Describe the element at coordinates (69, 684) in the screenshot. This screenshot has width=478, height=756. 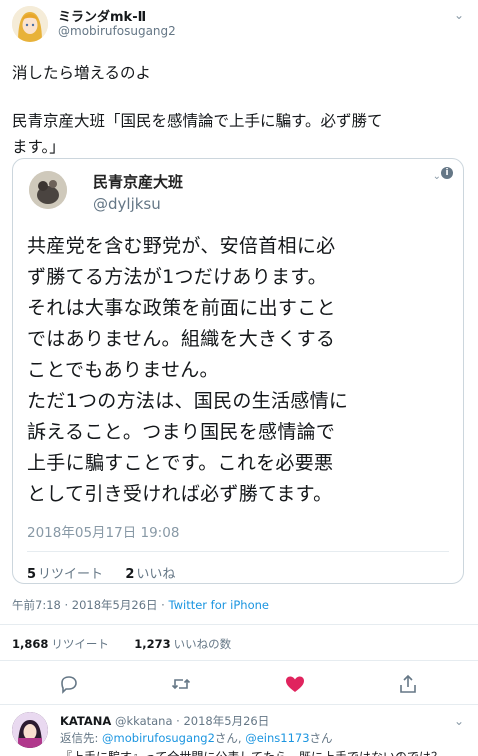
I see `reply-icon` at that location.